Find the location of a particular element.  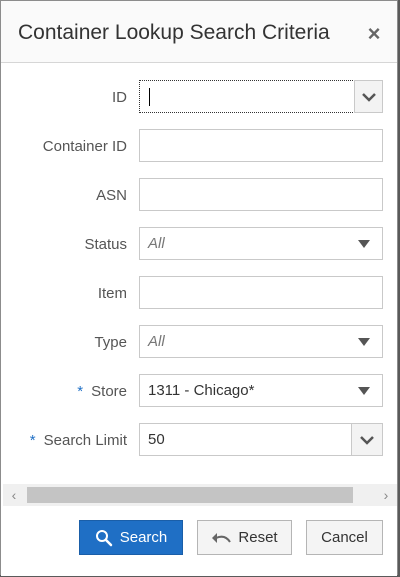

search-limit-dropdown-button is located at coordinates (366, 439).